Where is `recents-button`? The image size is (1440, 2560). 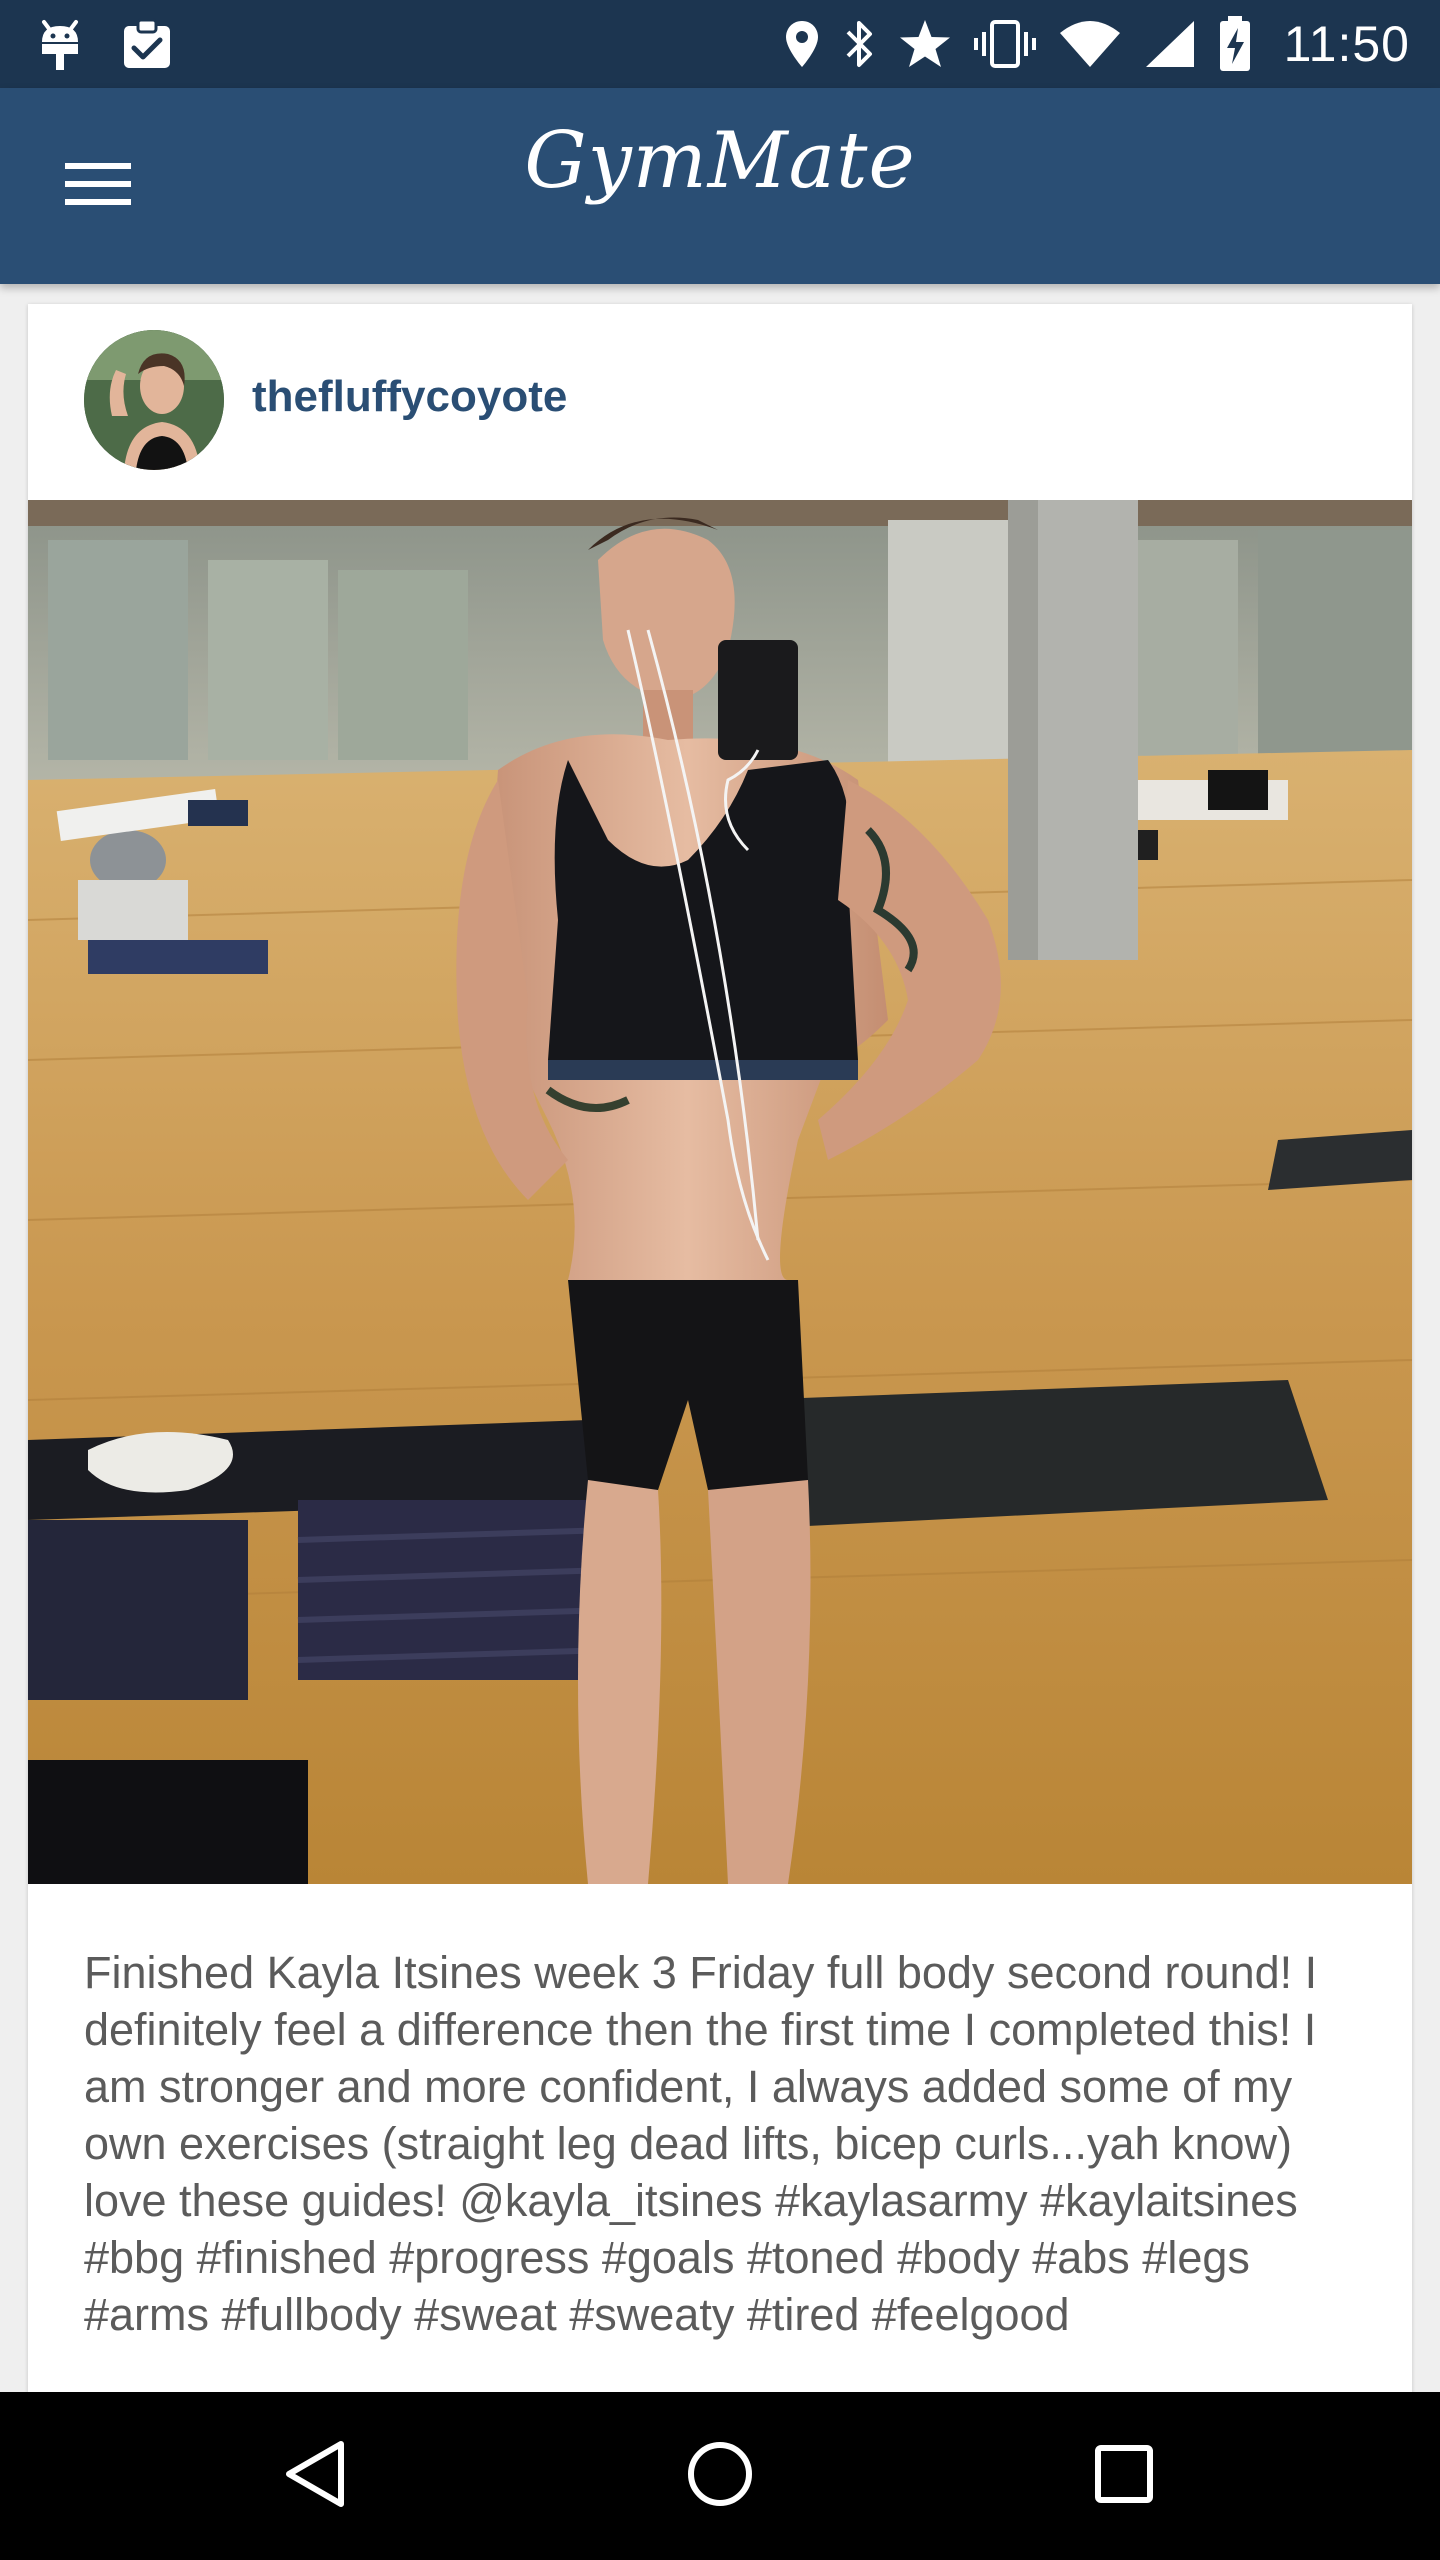 recents-button is located at coordinates (1124, 2476).